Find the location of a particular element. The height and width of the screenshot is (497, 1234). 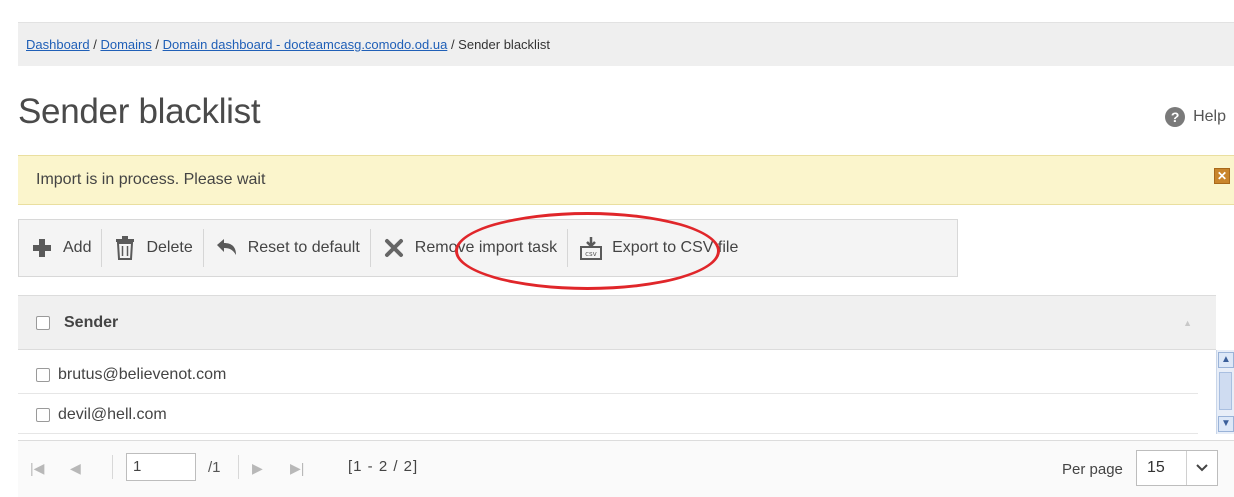

per-page-value: 15 is located at coordinates (1156, 467).